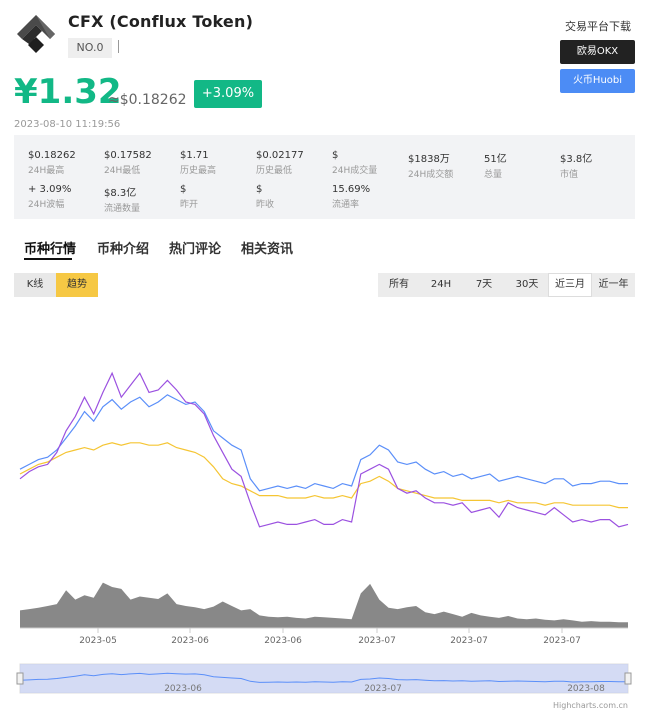  I want to click on navigator-tick-label: 2023-07, so click(383, 689).